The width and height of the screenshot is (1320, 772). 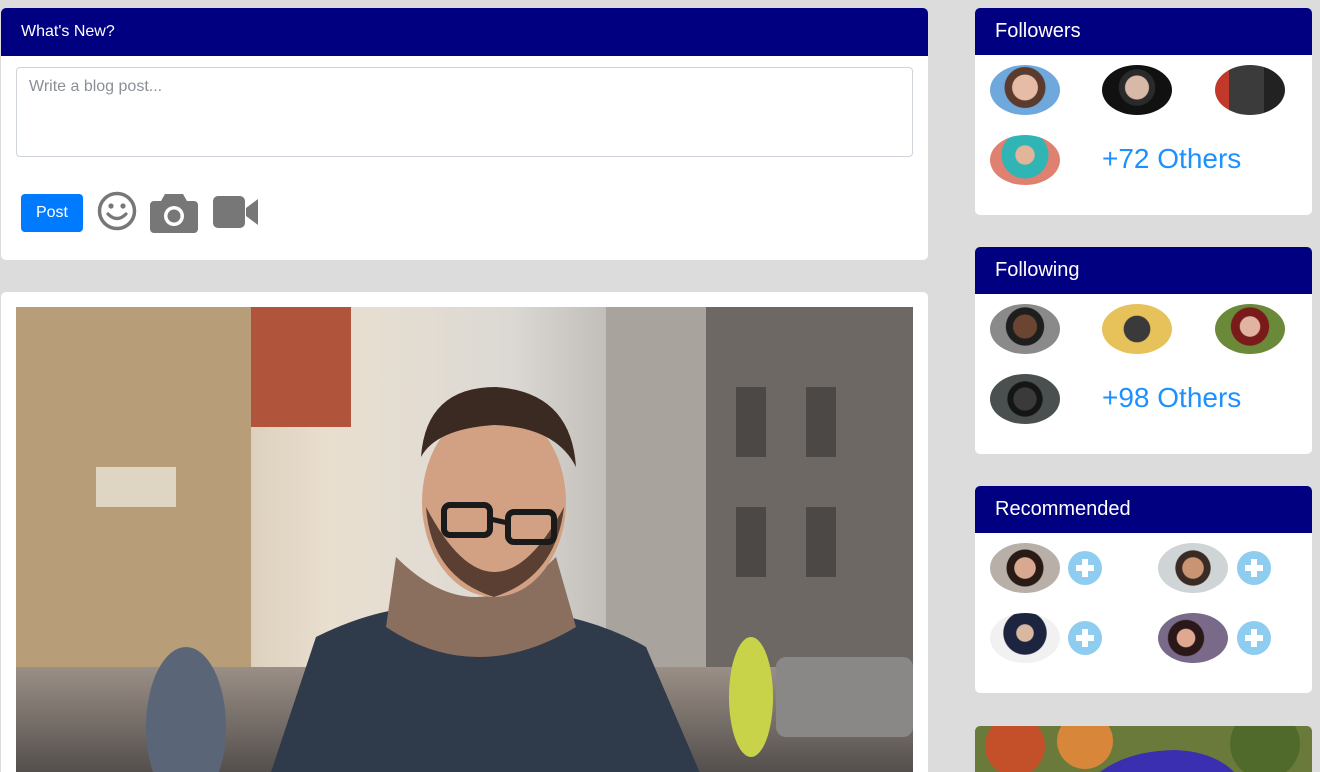 I want to click on followers-others-link: +72 Others, so click(x=1171, y=159).